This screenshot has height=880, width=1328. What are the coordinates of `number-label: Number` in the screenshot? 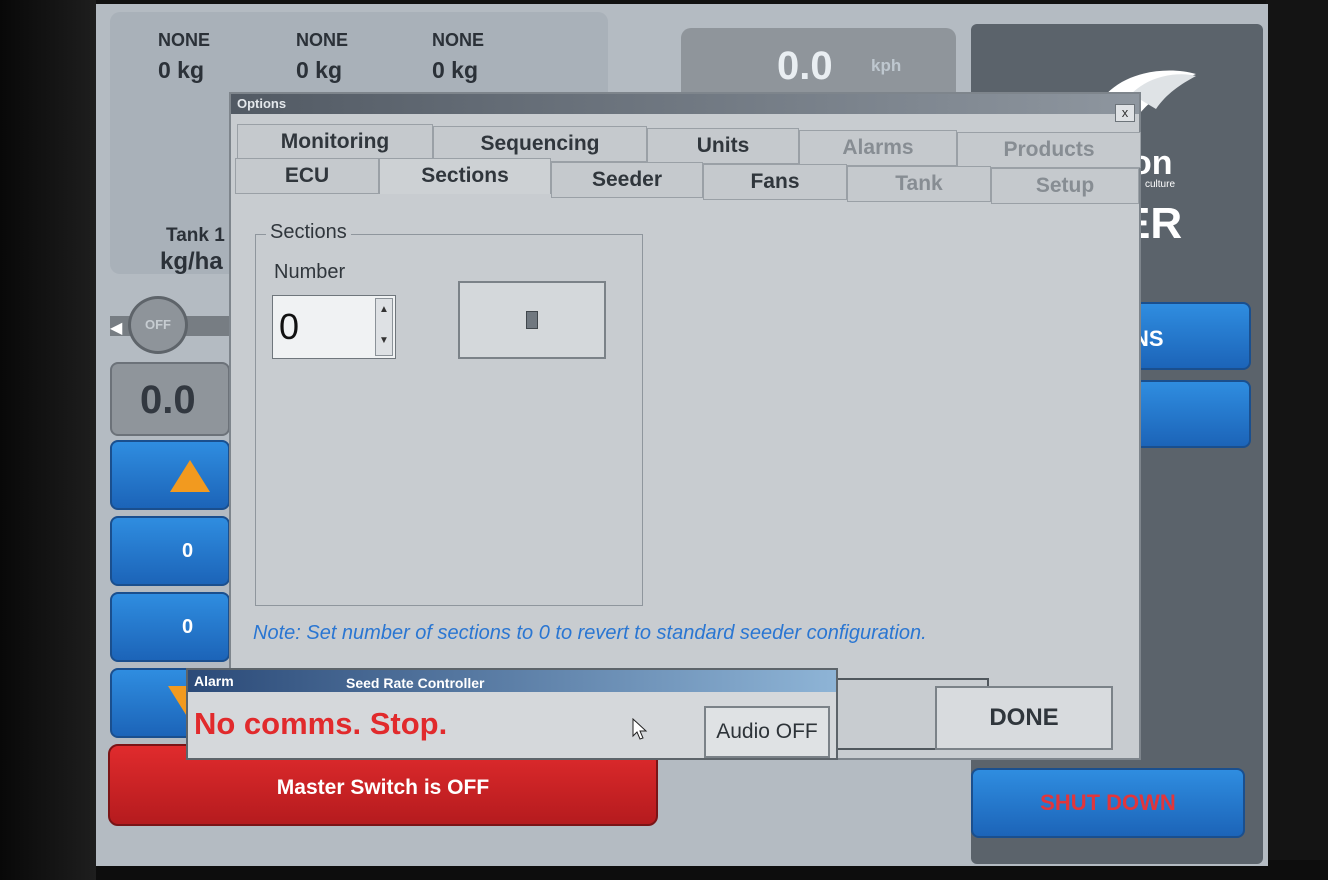 It's located at (310, 272).